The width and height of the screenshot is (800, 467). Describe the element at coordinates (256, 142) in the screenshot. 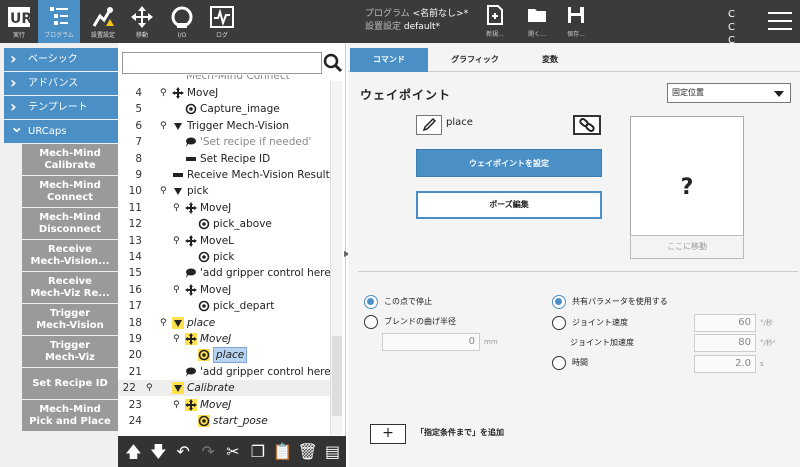

I see `tree-row-label: 'Set recipe if needed'` at that location.